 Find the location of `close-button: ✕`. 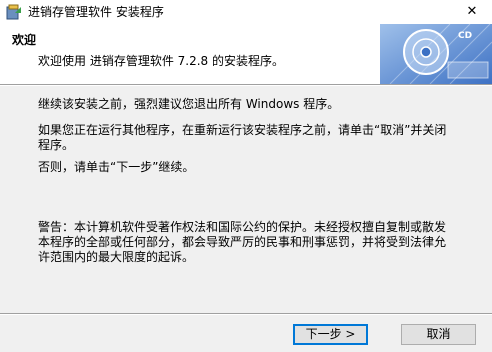

close-button: ✕ is located at coordinates (472, 12).